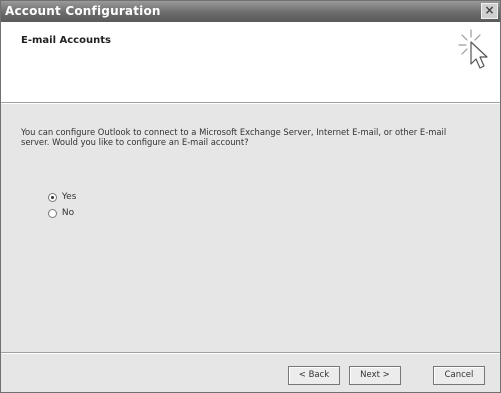 The height and width of the screenshot is (393, 501). Describe the element at coordinates (375, 375) in the screenshot. I see `next-button: Next >` at that location.